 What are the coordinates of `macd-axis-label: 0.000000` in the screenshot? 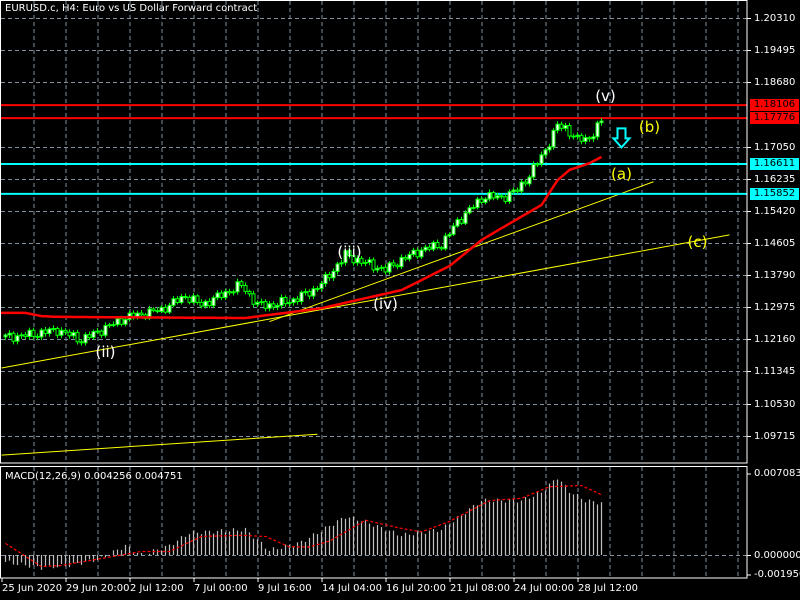 It's located at (777, 555).